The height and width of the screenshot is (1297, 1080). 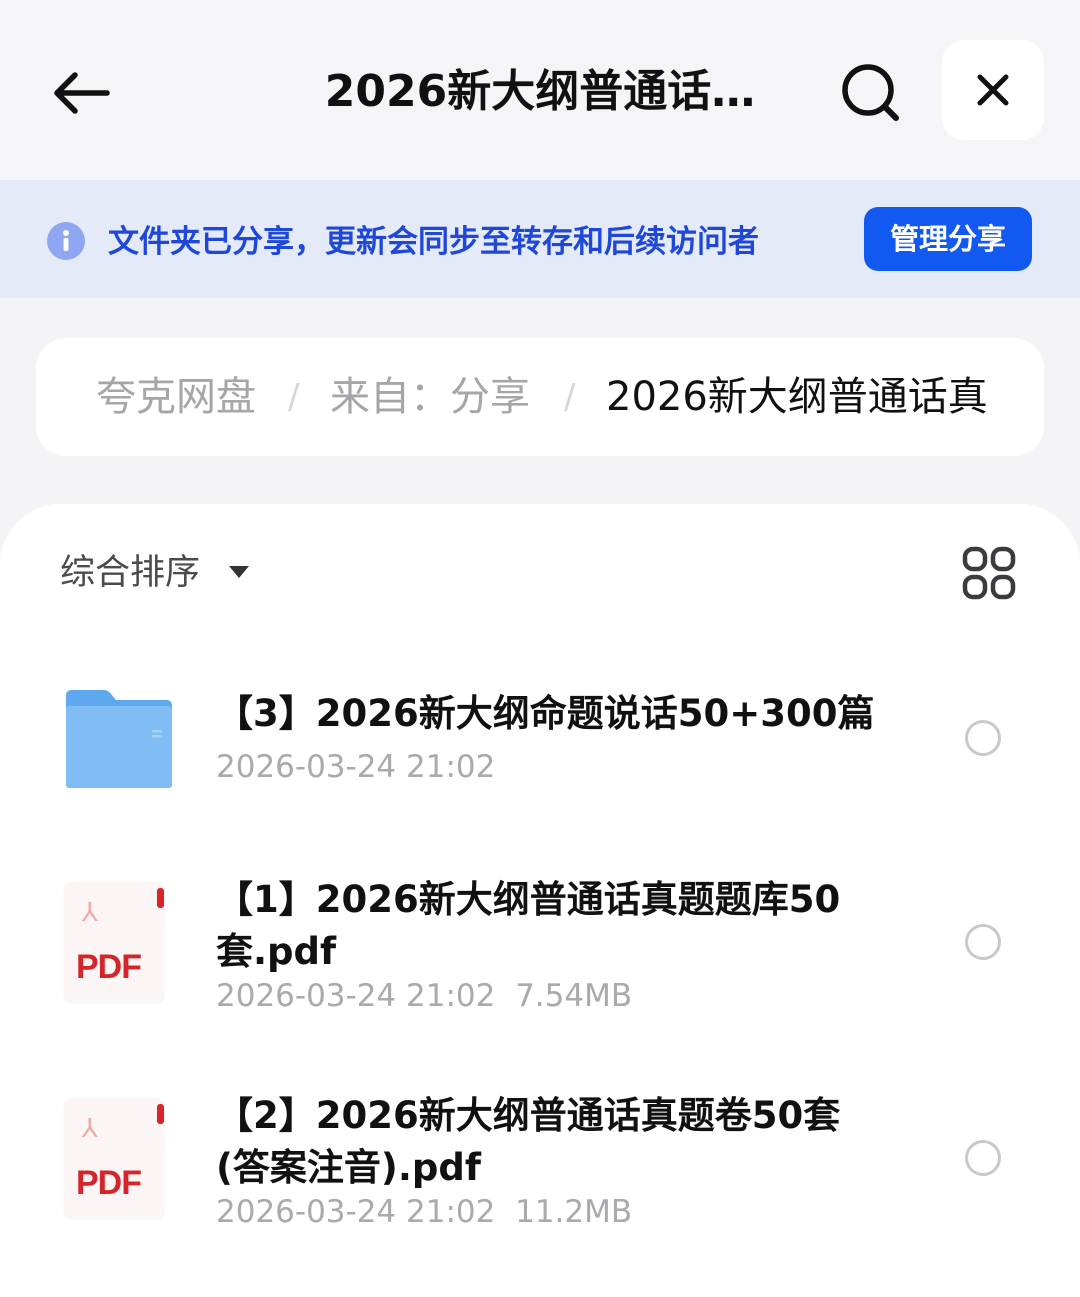 I want to click on file-size: 7.54MB, so click(x=574, y=996).